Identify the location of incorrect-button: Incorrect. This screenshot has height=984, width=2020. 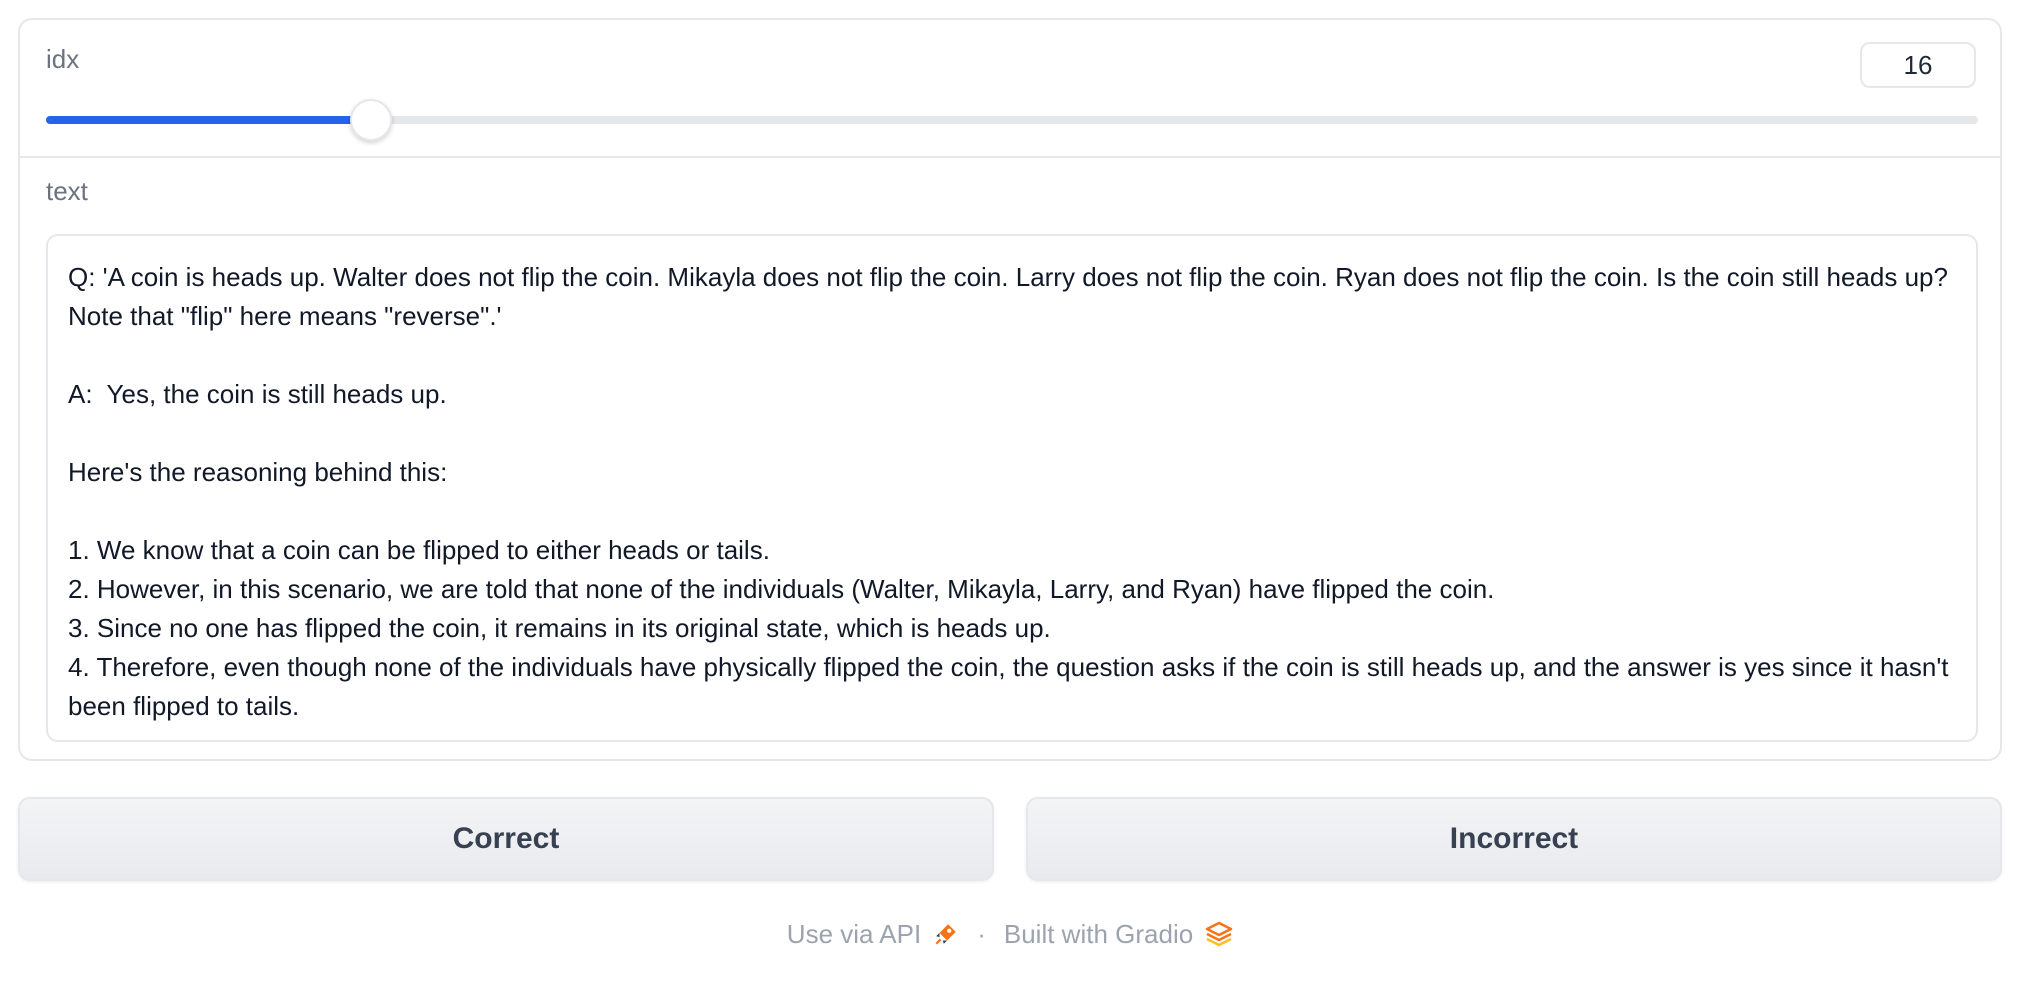
(1514, 839).